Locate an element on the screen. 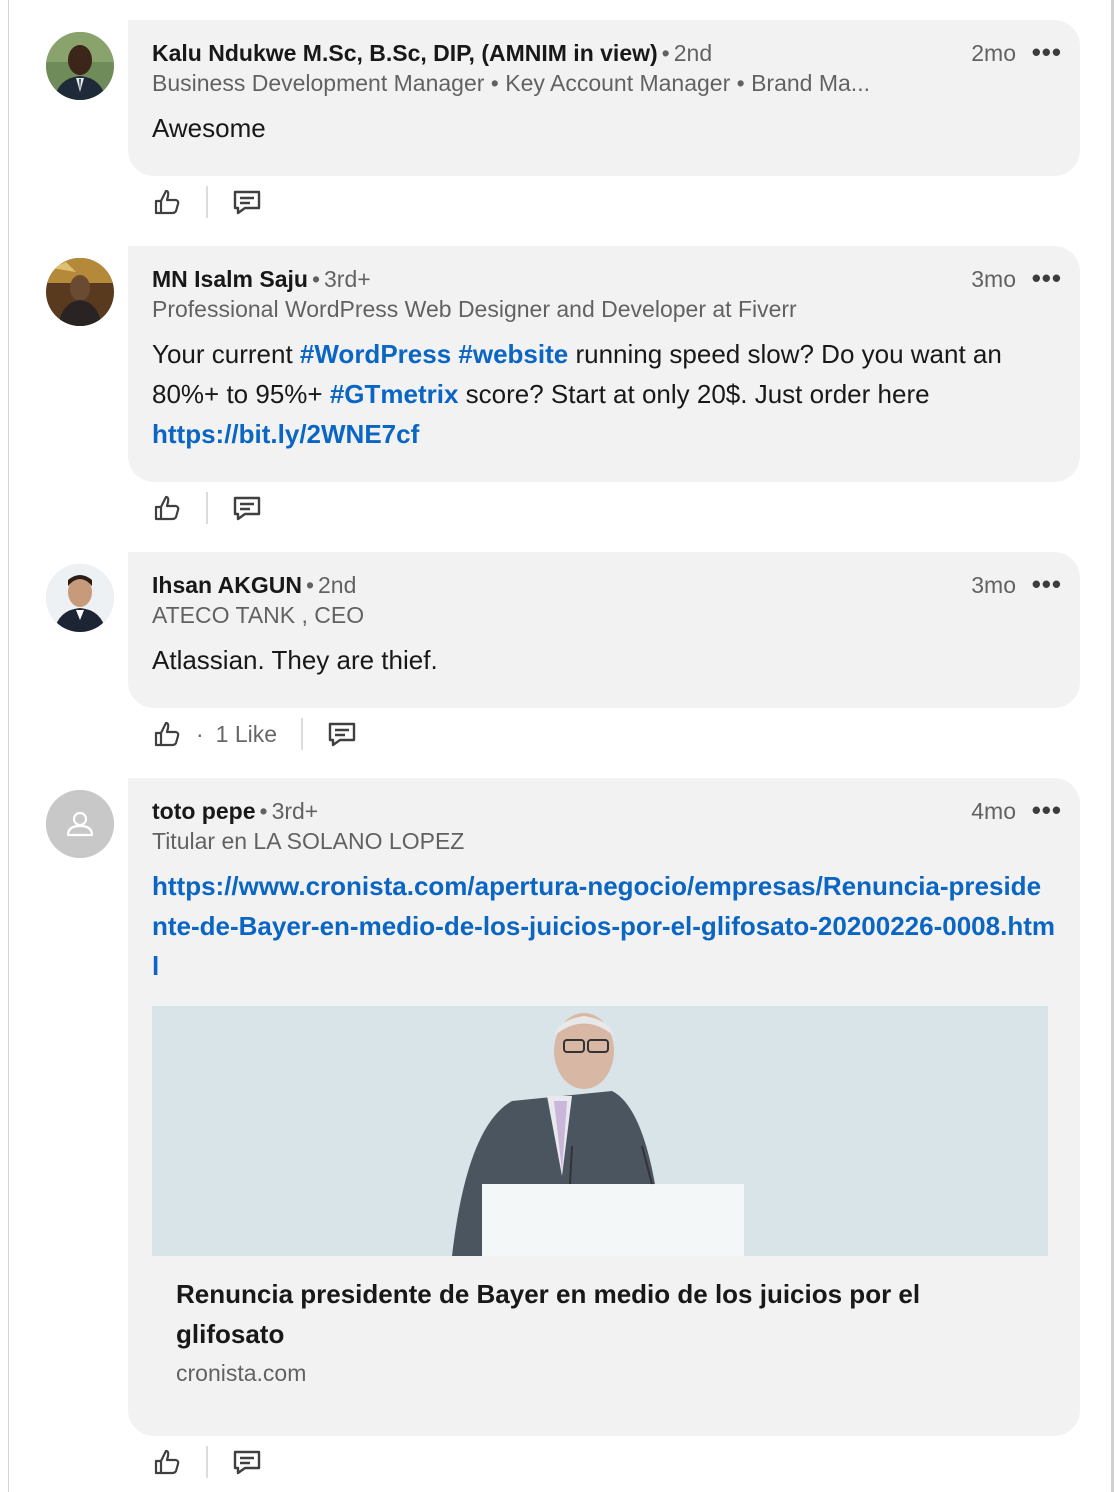  hashtag-link: #website is located at coordinates (513, 354).